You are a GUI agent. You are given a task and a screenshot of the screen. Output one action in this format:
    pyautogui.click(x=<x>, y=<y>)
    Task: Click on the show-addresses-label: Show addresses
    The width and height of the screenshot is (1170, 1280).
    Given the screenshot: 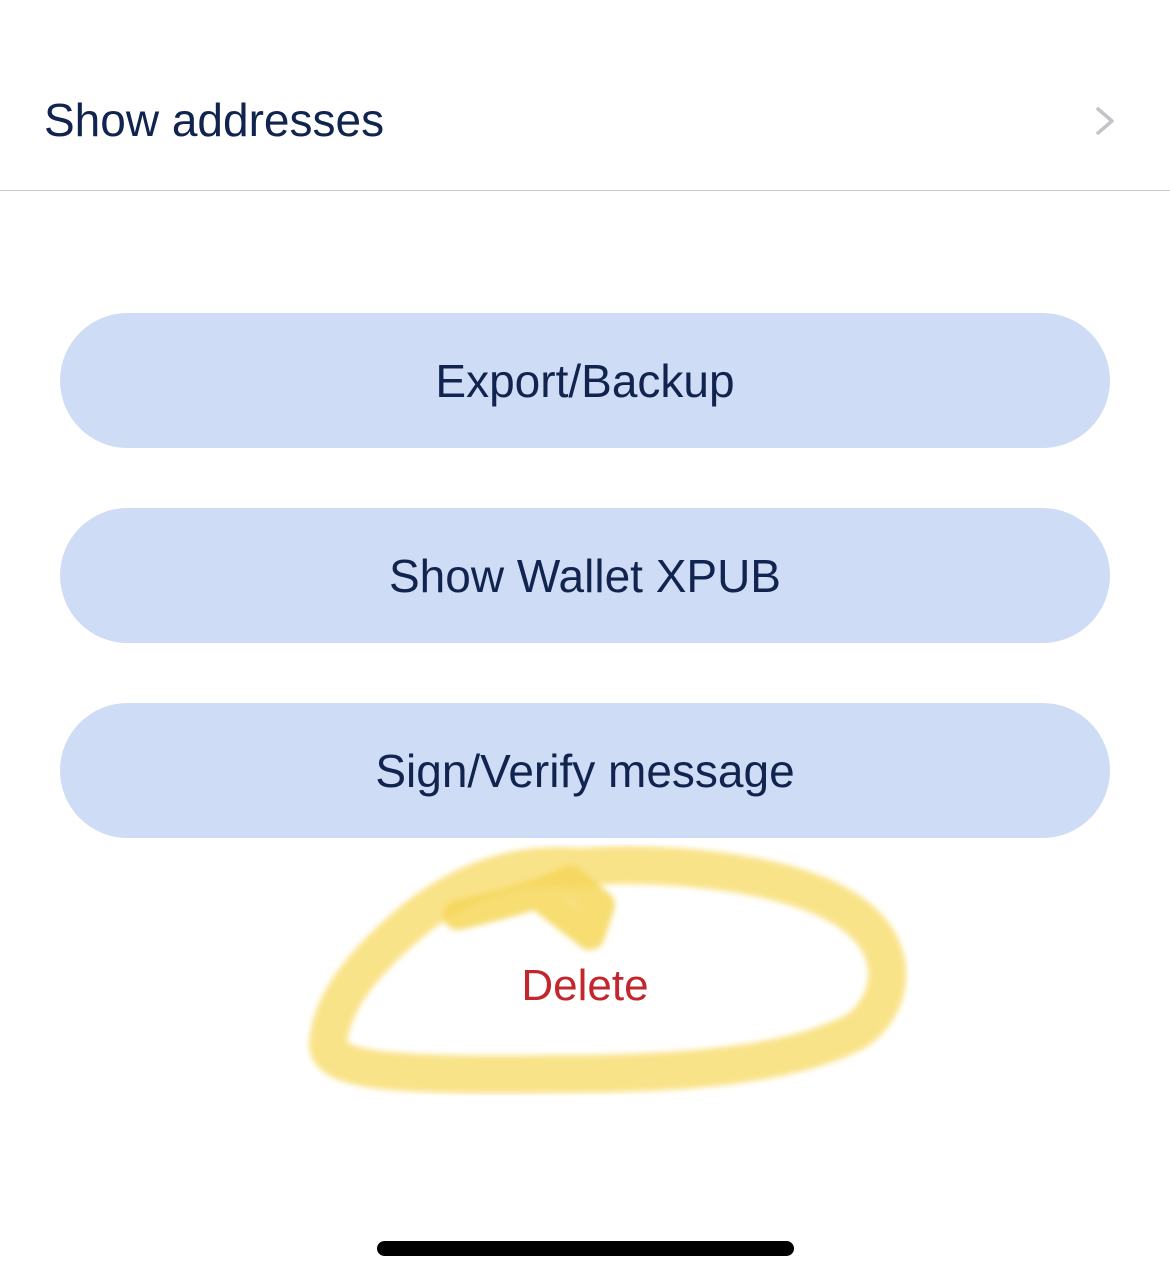 What is the action you would take?
    pyautogui.click(x=214, y=120)
    